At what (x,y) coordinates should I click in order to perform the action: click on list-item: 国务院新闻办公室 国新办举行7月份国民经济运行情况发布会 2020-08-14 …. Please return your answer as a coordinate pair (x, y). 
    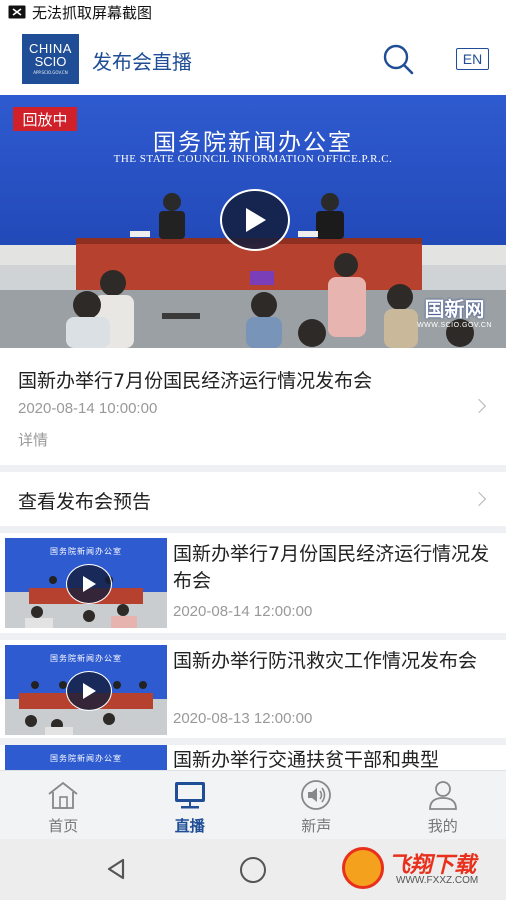
    Looking at the image, I should click on (253, 583).